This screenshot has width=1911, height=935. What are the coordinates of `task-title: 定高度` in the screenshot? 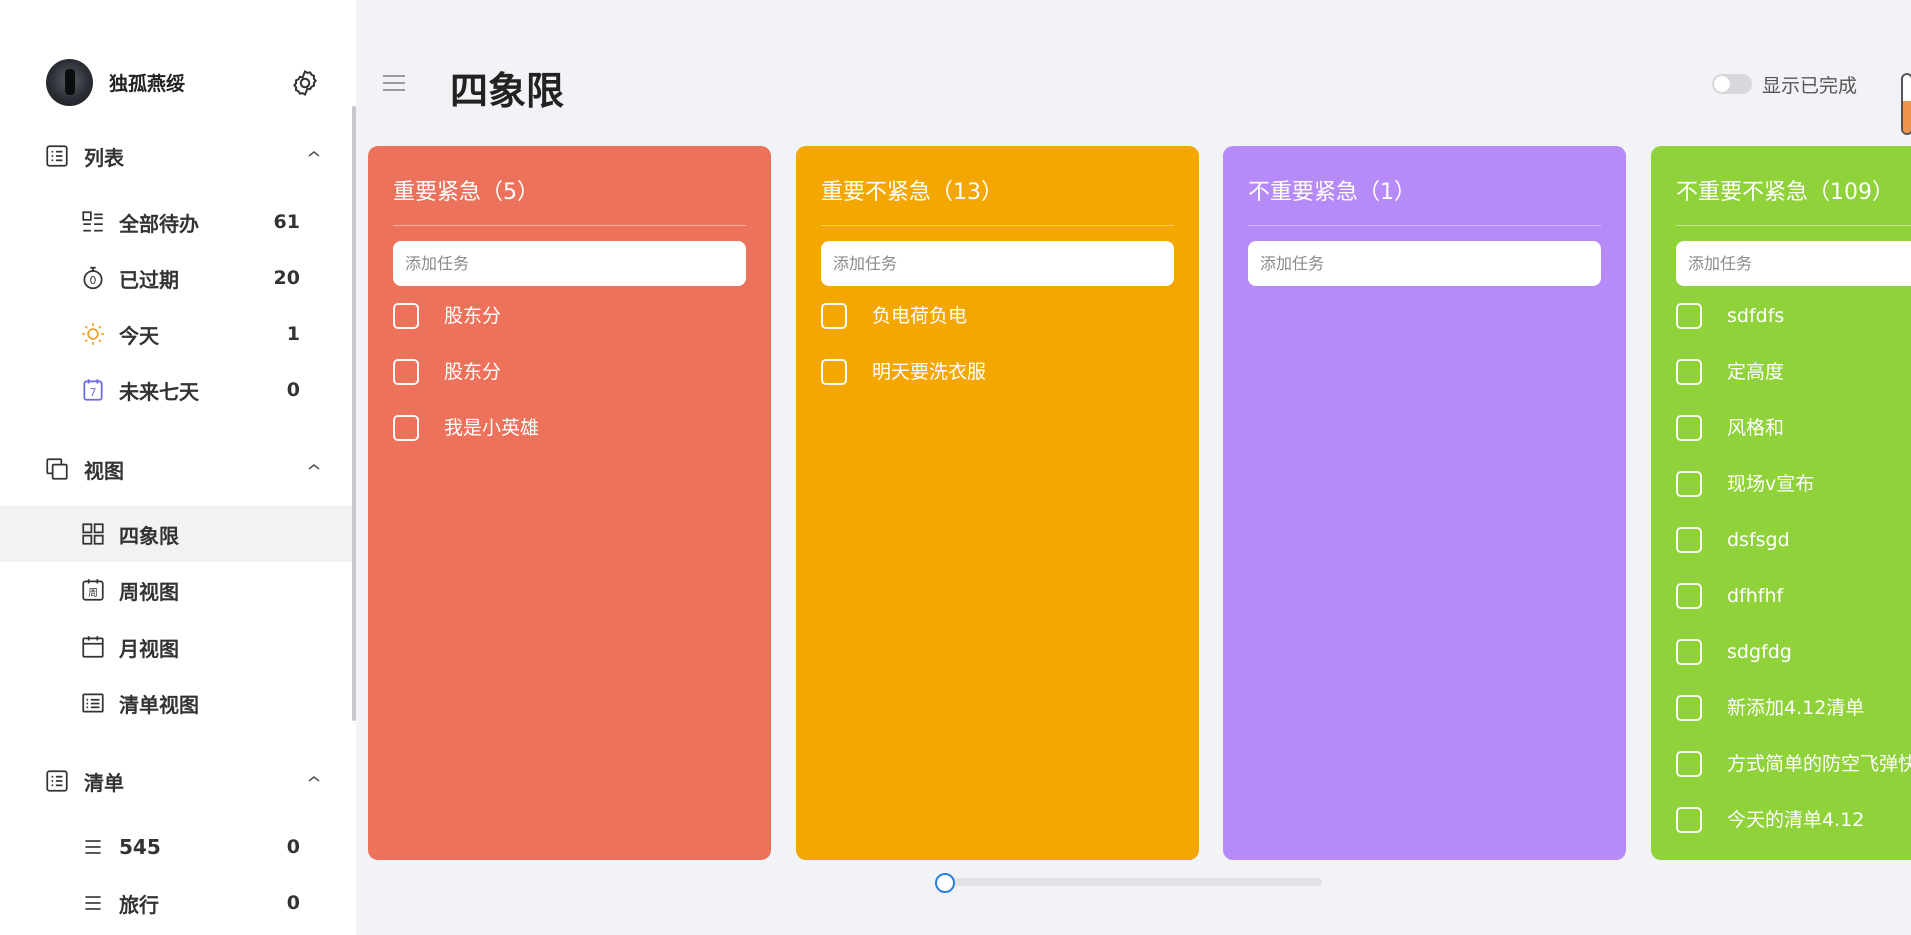 It's located at (1755, 372).